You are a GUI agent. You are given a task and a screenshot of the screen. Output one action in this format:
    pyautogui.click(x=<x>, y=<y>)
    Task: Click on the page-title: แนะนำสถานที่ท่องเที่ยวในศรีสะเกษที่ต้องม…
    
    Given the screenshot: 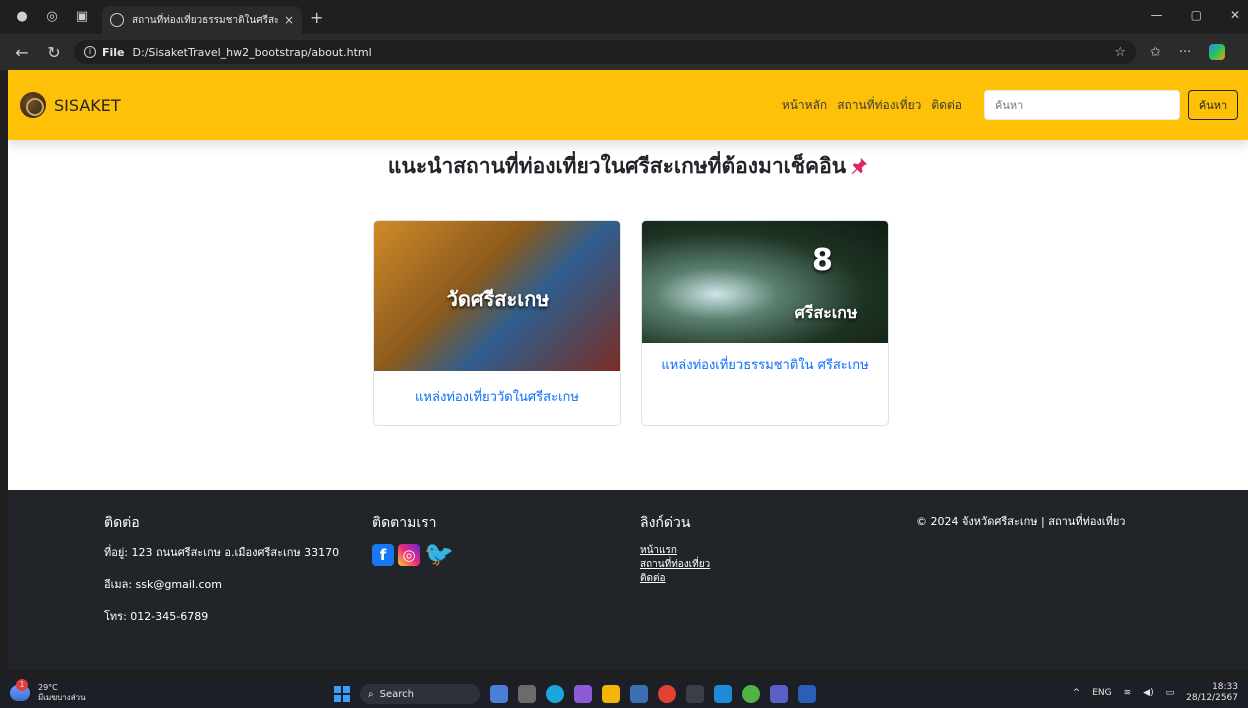 What is the action you would take?
    pyautogui.click(x=628, y=166)
    